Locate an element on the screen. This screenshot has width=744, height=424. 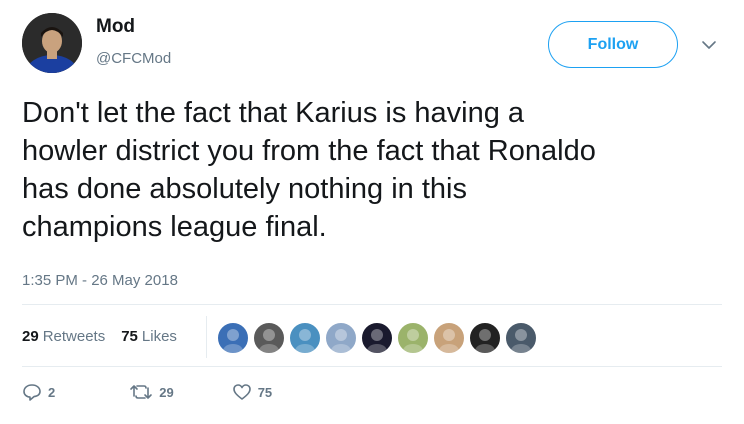
like-count: 75 is located at coordinates (265, 392).